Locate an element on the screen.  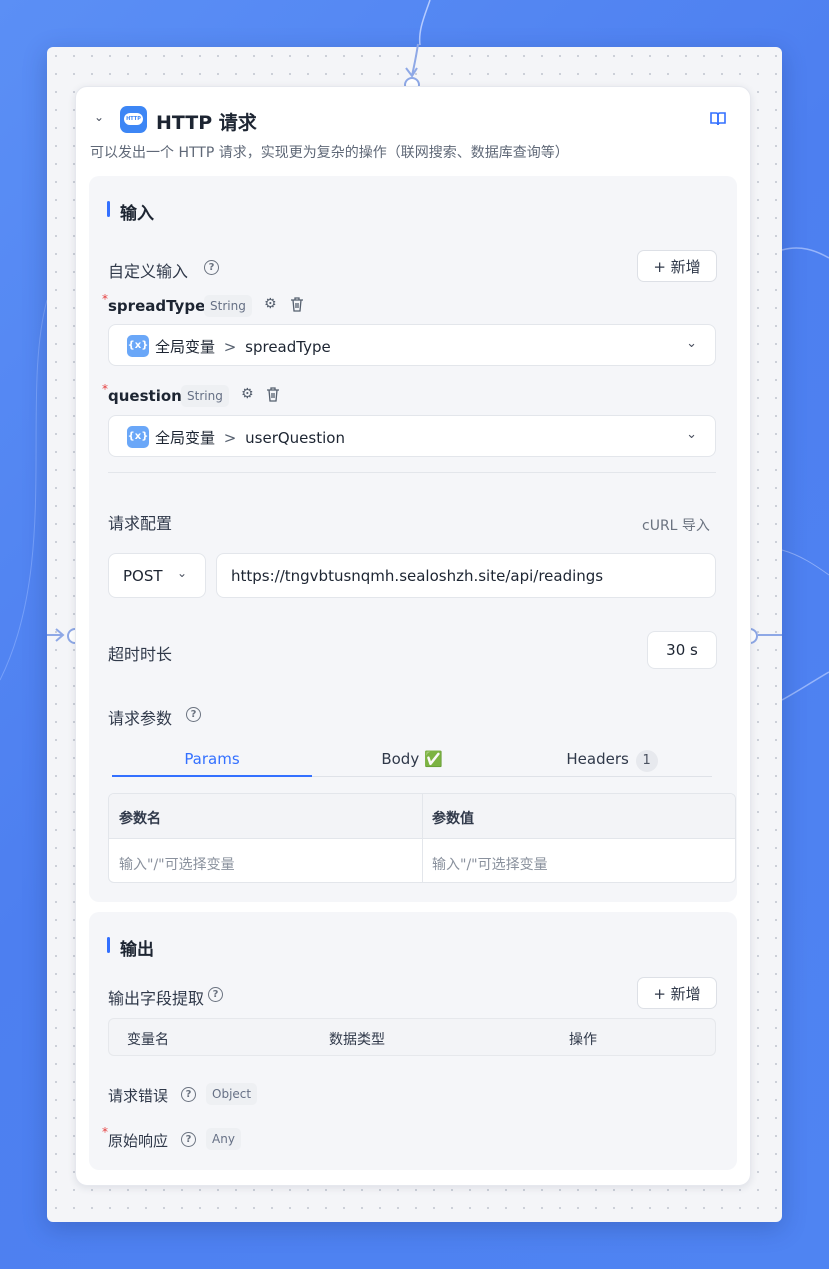
http-icon: HTTP is located at coordinates (133, 119).